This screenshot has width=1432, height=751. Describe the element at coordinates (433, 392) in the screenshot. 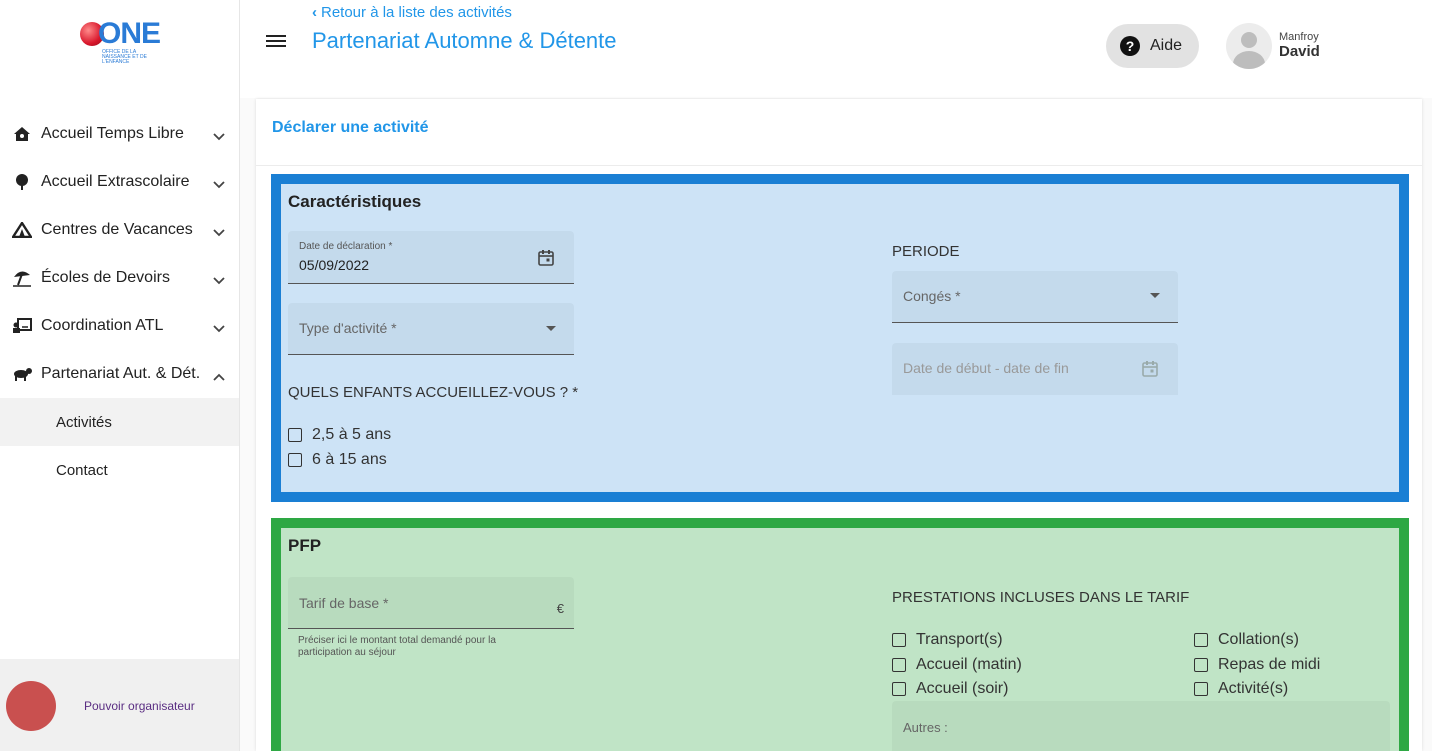

I see `children-question-label: QUELS ENFANTS ACCUEILLEZ-VOUS ? *` at that location.